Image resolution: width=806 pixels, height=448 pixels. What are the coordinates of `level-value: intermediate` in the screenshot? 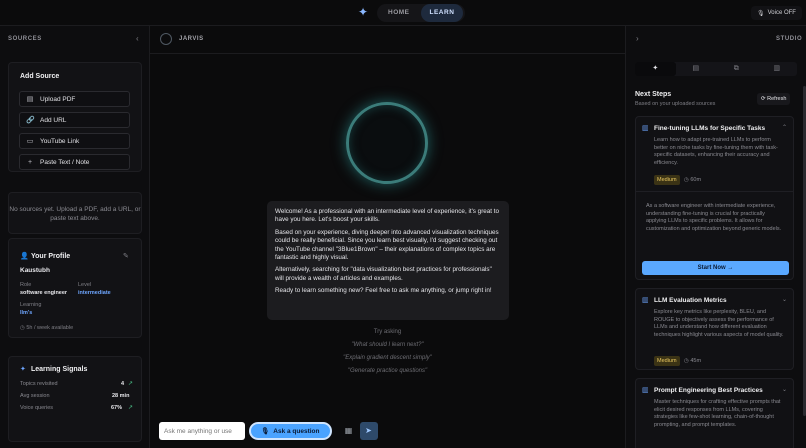 It's located at (94, 293).